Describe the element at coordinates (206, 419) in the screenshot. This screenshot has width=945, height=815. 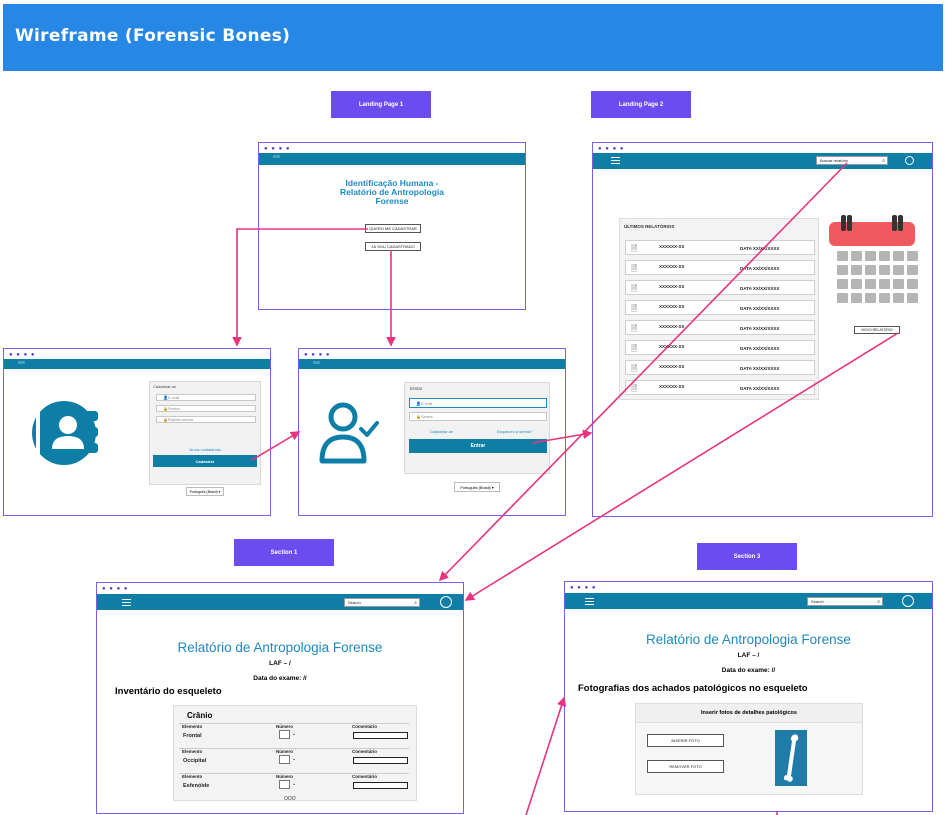
I see `repeat-password-field: 🔒 Repetir senha` at that location.